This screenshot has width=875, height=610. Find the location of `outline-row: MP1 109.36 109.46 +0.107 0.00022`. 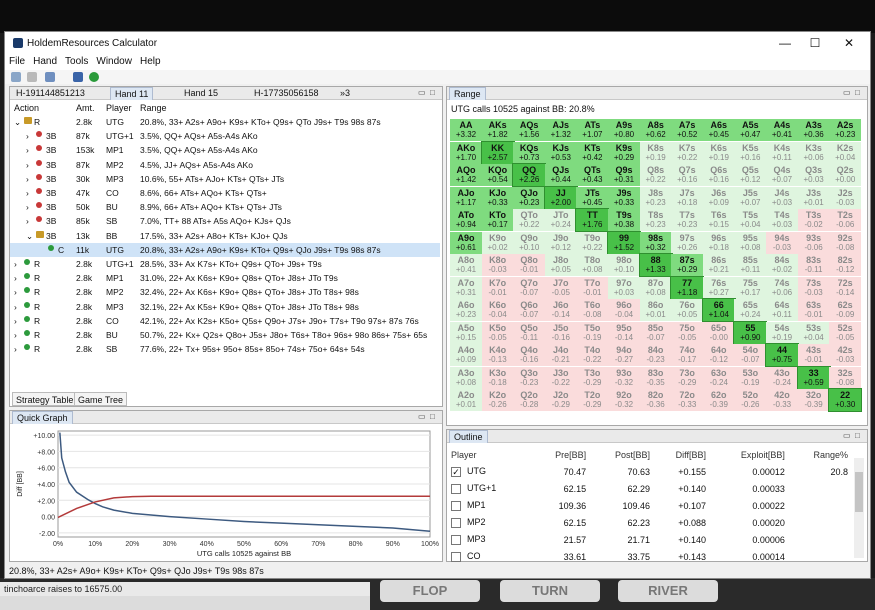

outline-row: MP1 109.36 109.46 +0.107 0.00022 is located at coordinates (651, 505).